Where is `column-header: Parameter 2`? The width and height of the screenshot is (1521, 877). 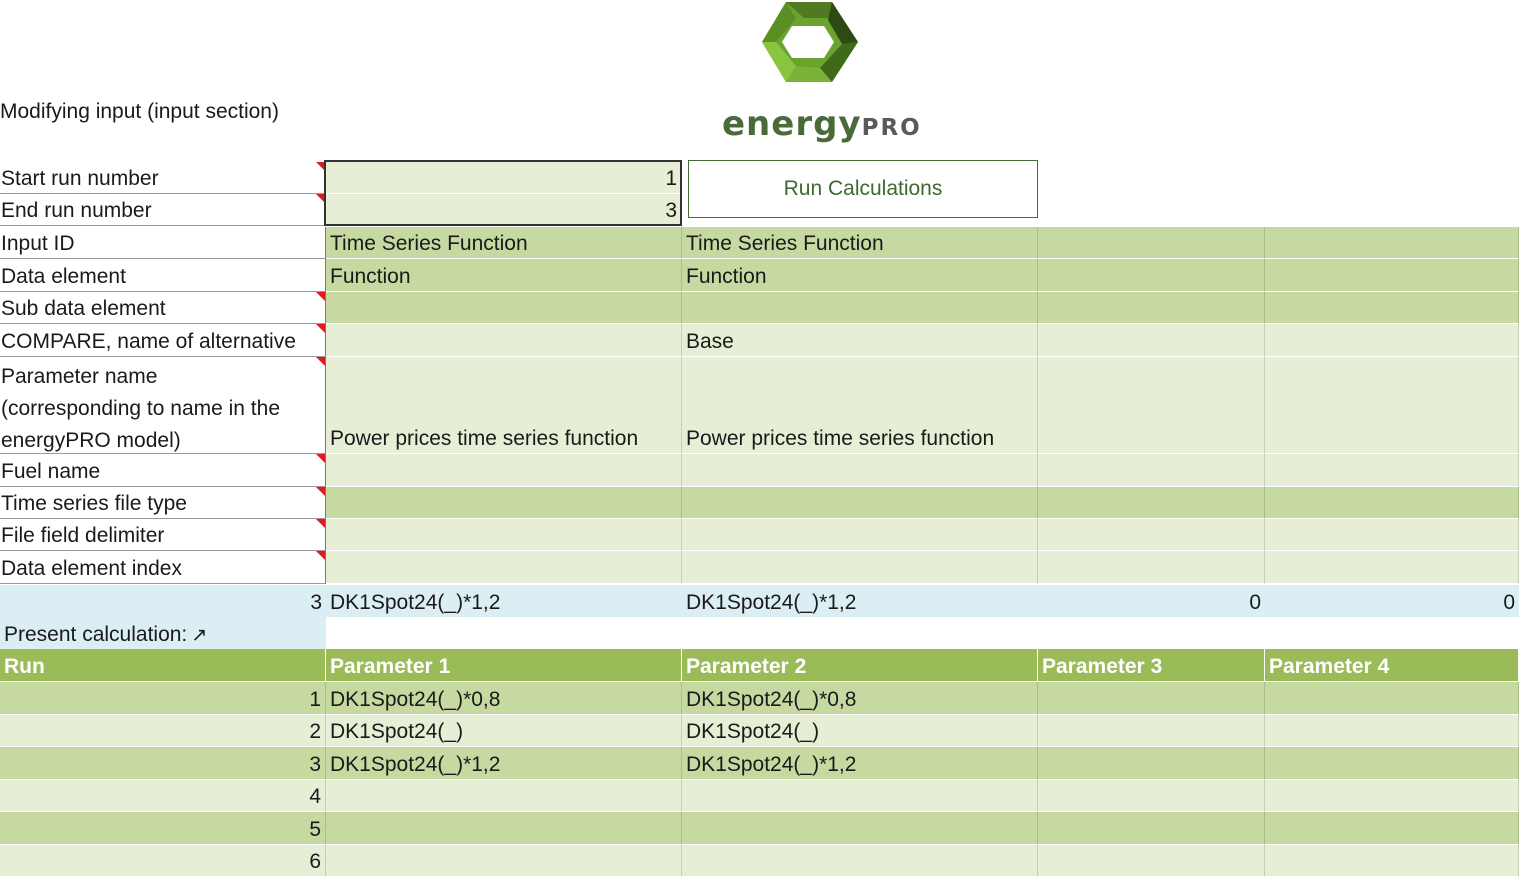 column-header: Parameter 2 is located at coordinates (860, 665).